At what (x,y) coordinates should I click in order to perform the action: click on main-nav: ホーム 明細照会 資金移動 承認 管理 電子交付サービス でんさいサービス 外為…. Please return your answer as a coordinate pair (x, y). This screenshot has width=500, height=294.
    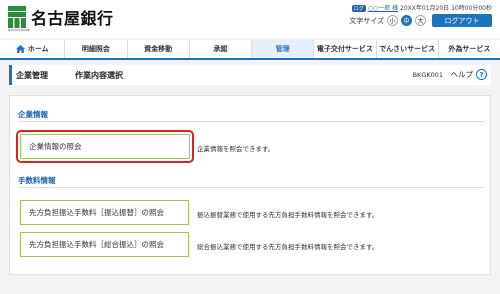
    Looking at the image, I should click on (250, 50).